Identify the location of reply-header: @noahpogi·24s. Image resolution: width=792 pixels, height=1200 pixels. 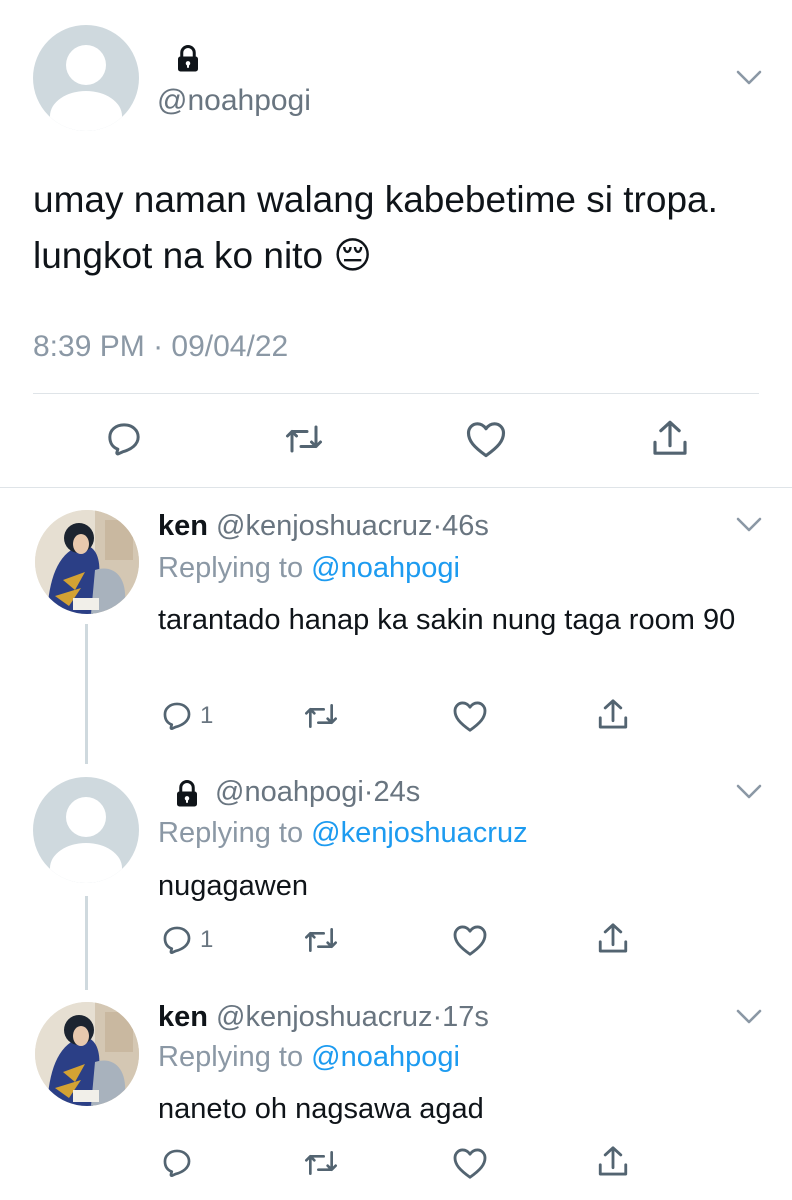
(317, 792).